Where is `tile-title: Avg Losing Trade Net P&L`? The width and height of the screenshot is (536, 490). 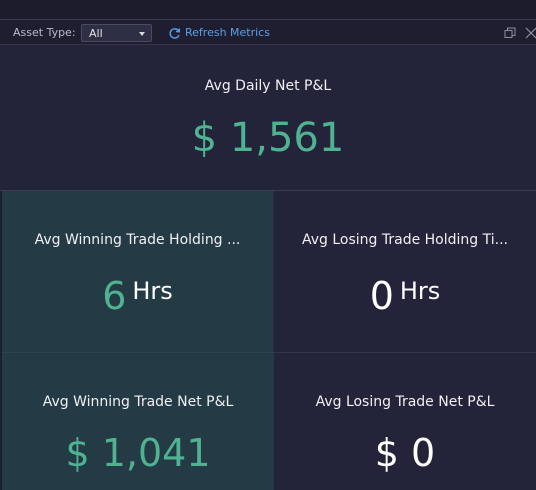 tile-title: Avg Losing Trade Net P&L is located at coordinates (405, 402).